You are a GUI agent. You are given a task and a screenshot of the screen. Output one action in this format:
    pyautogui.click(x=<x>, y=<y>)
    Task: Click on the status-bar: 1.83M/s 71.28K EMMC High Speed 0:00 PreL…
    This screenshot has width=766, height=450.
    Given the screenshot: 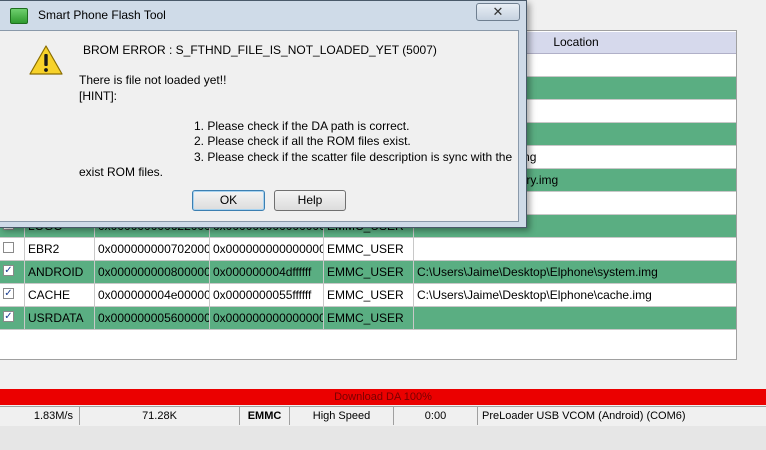 What is the action you would take?
    pyautogui.click(x=383, y=416)
    